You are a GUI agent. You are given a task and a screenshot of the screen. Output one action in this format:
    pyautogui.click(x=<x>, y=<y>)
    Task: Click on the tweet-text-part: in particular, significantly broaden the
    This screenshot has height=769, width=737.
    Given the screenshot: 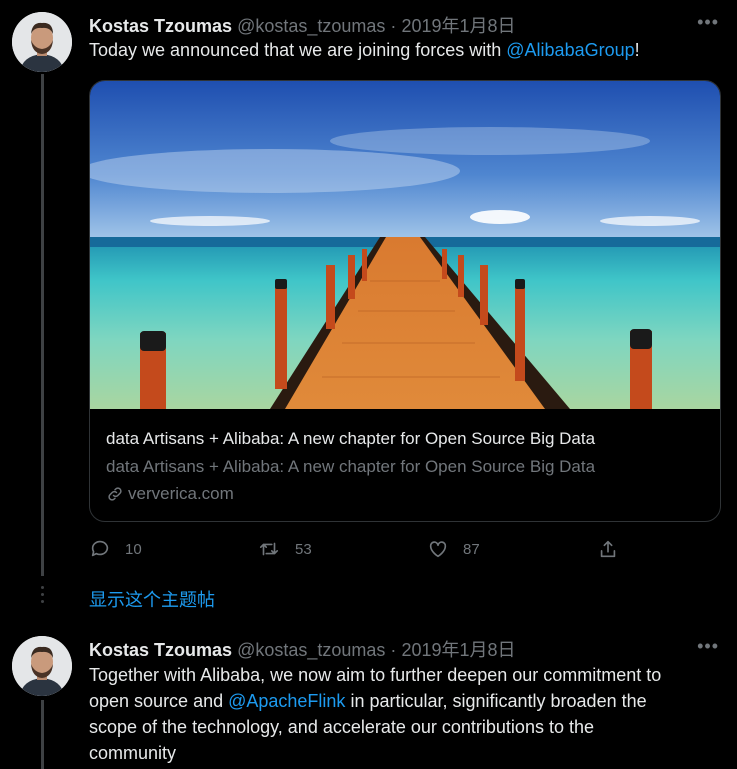 What is the action you would take?
    pyautogui.click(x=496, y=701)
    